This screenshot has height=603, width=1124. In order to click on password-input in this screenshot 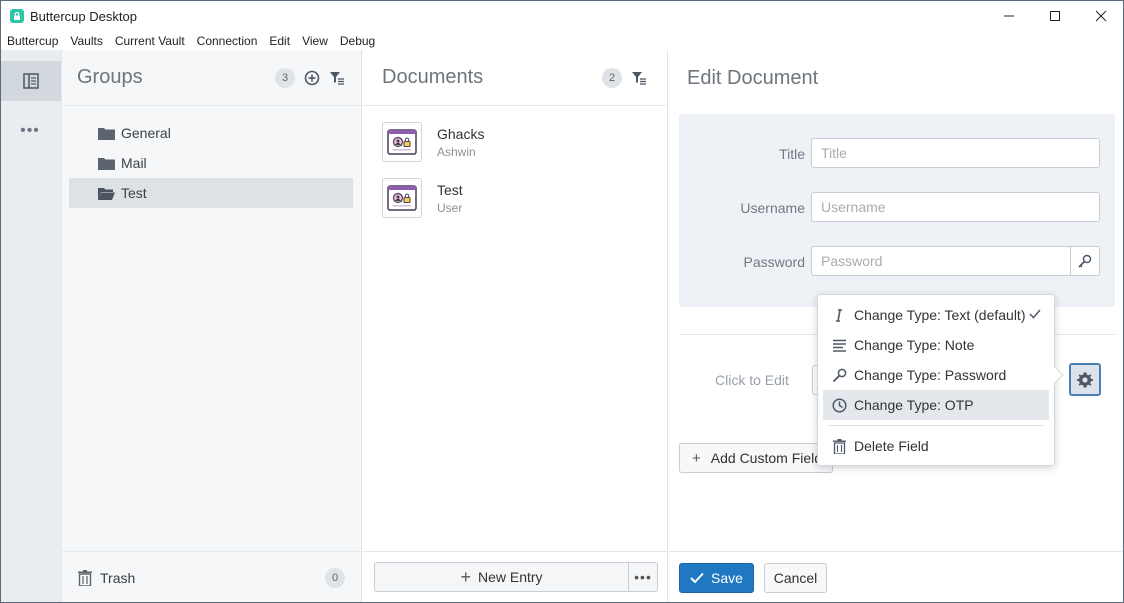, I will do `click(941, 261)`.